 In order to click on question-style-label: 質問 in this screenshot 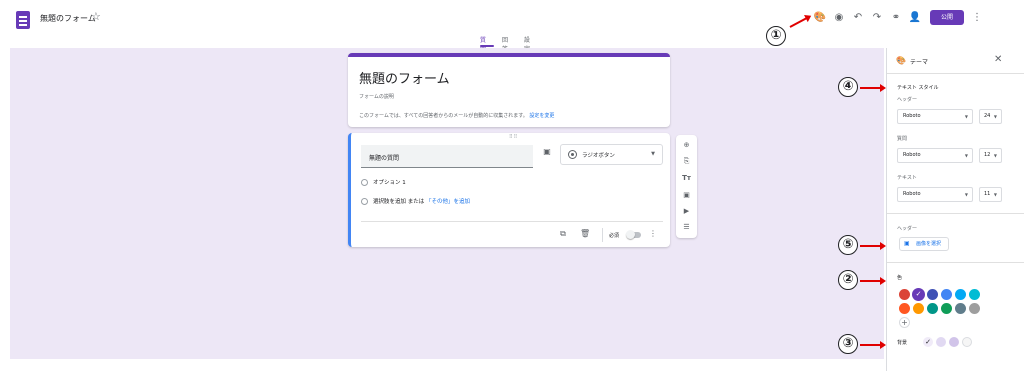, I will do `click(902, 139)`.